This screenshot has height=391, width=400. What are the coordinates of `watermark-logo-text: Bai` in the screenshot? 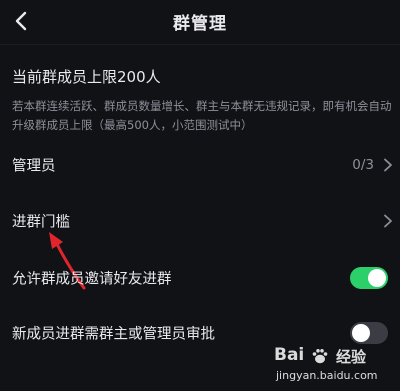 It's located at (289, 355).